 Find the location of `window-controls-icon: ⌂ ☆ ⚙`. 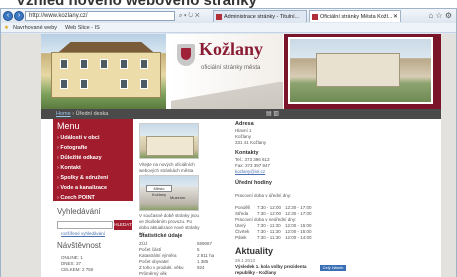

window-controls-icon: ⌂ ☆ ⚙ is located at coordinates (440, 15).